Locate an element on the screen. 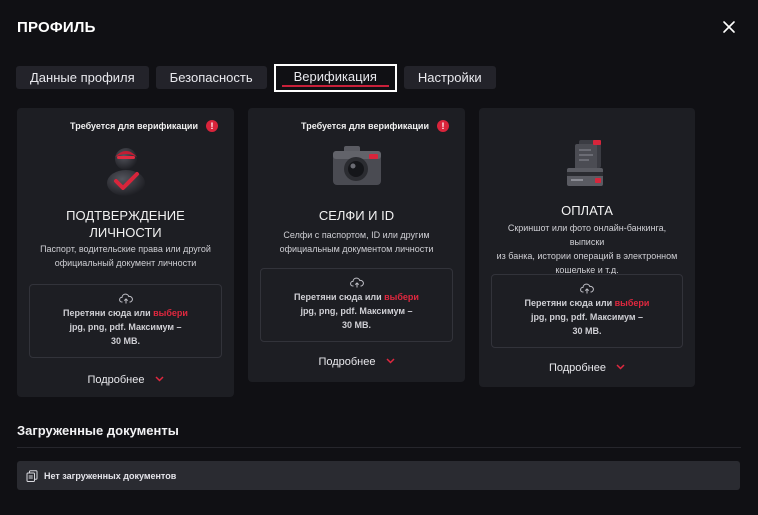  tab-label: Настройки is located at coordinates (449, 77).